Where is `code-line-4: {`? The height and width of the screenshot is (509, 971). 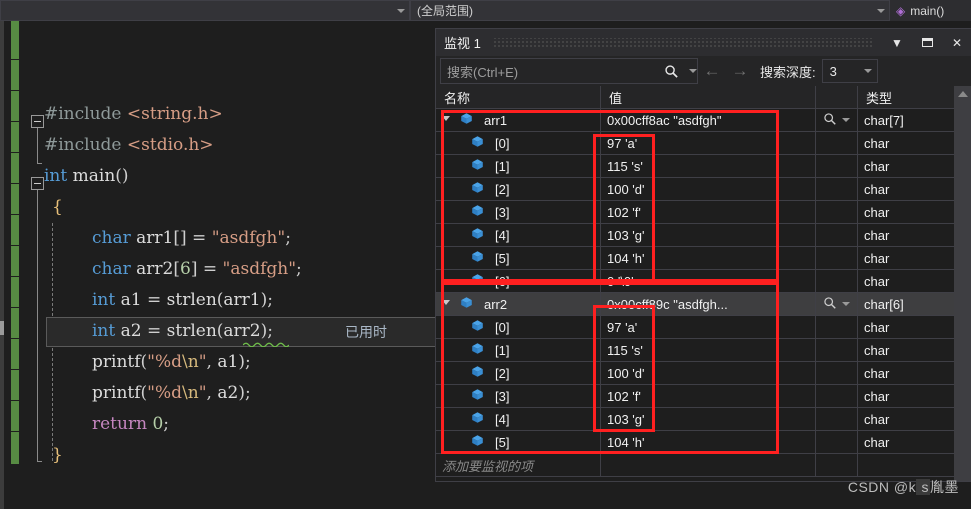
code-line-4: { is located at coordinates (57, 207).